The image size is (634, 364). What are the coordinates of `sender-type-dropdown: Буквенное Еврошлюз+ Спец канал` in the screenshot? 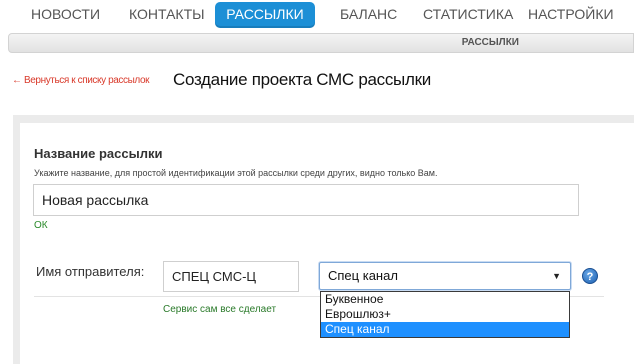 It's located at (445, 314).